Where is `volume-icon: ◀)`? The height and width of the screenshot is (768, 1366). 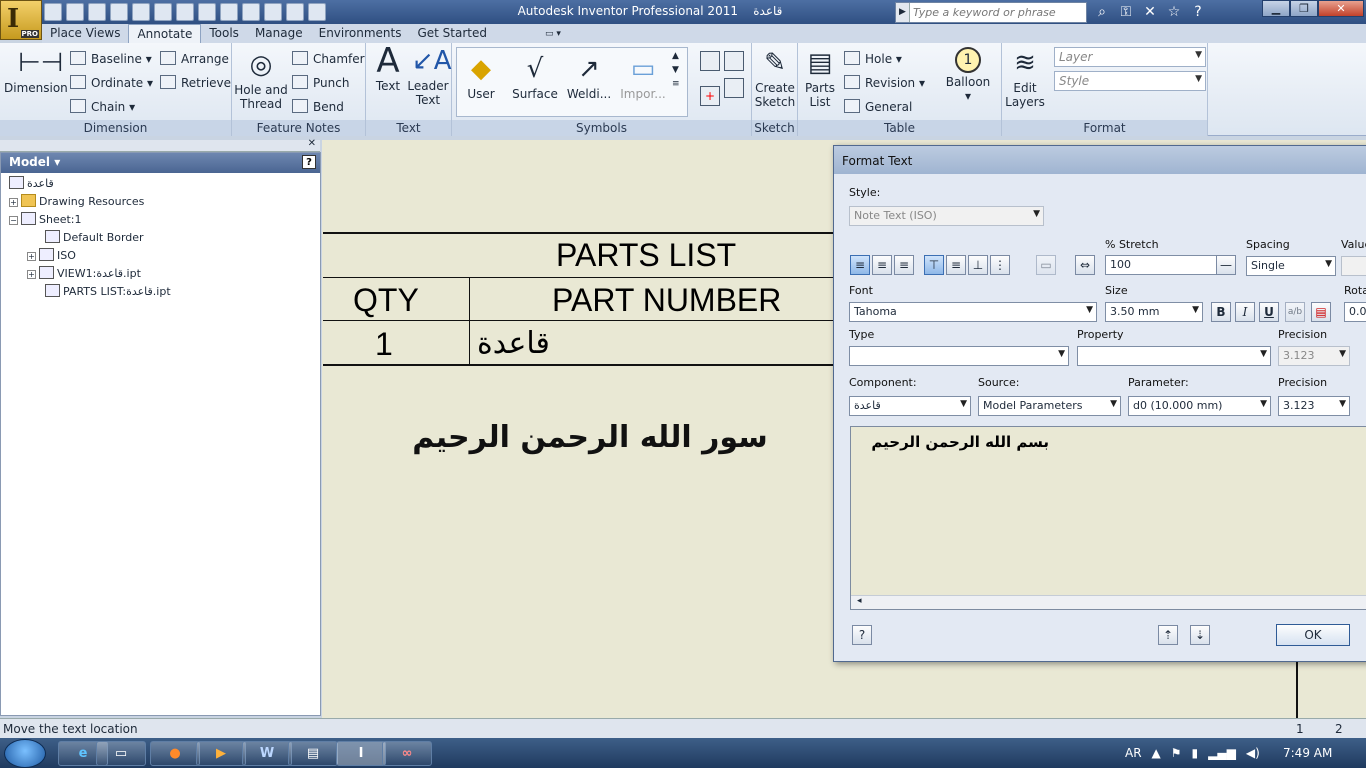
volume-icon: ◀) is located at coordinates (1253, 753).